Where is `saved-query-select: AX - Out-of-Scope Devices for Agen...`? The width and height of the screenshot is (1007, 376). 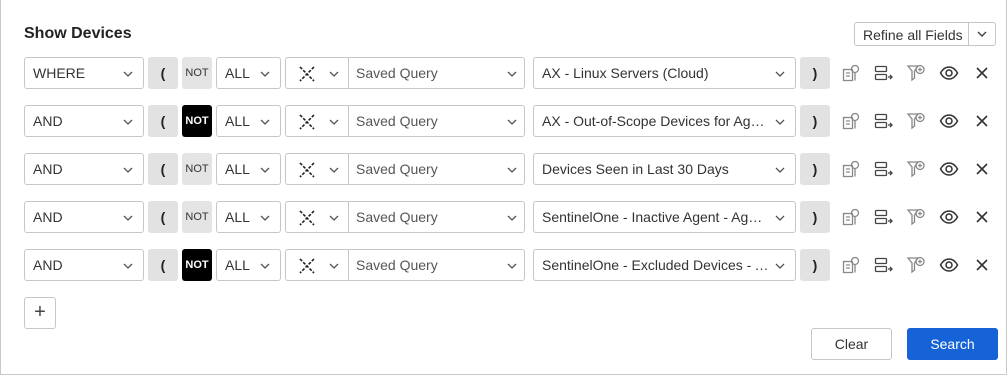 saved-query-select: AX - Out-of-Scope Devices for Agen... is located at coordinates (664, 121).